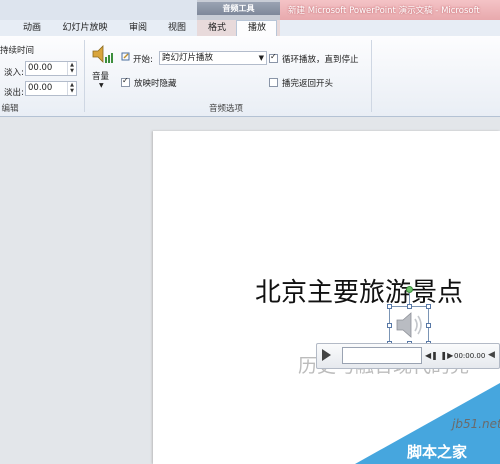  Describe the element at coordinates (409, 289) in the screenshot. I see `rotation-handle` at that location.